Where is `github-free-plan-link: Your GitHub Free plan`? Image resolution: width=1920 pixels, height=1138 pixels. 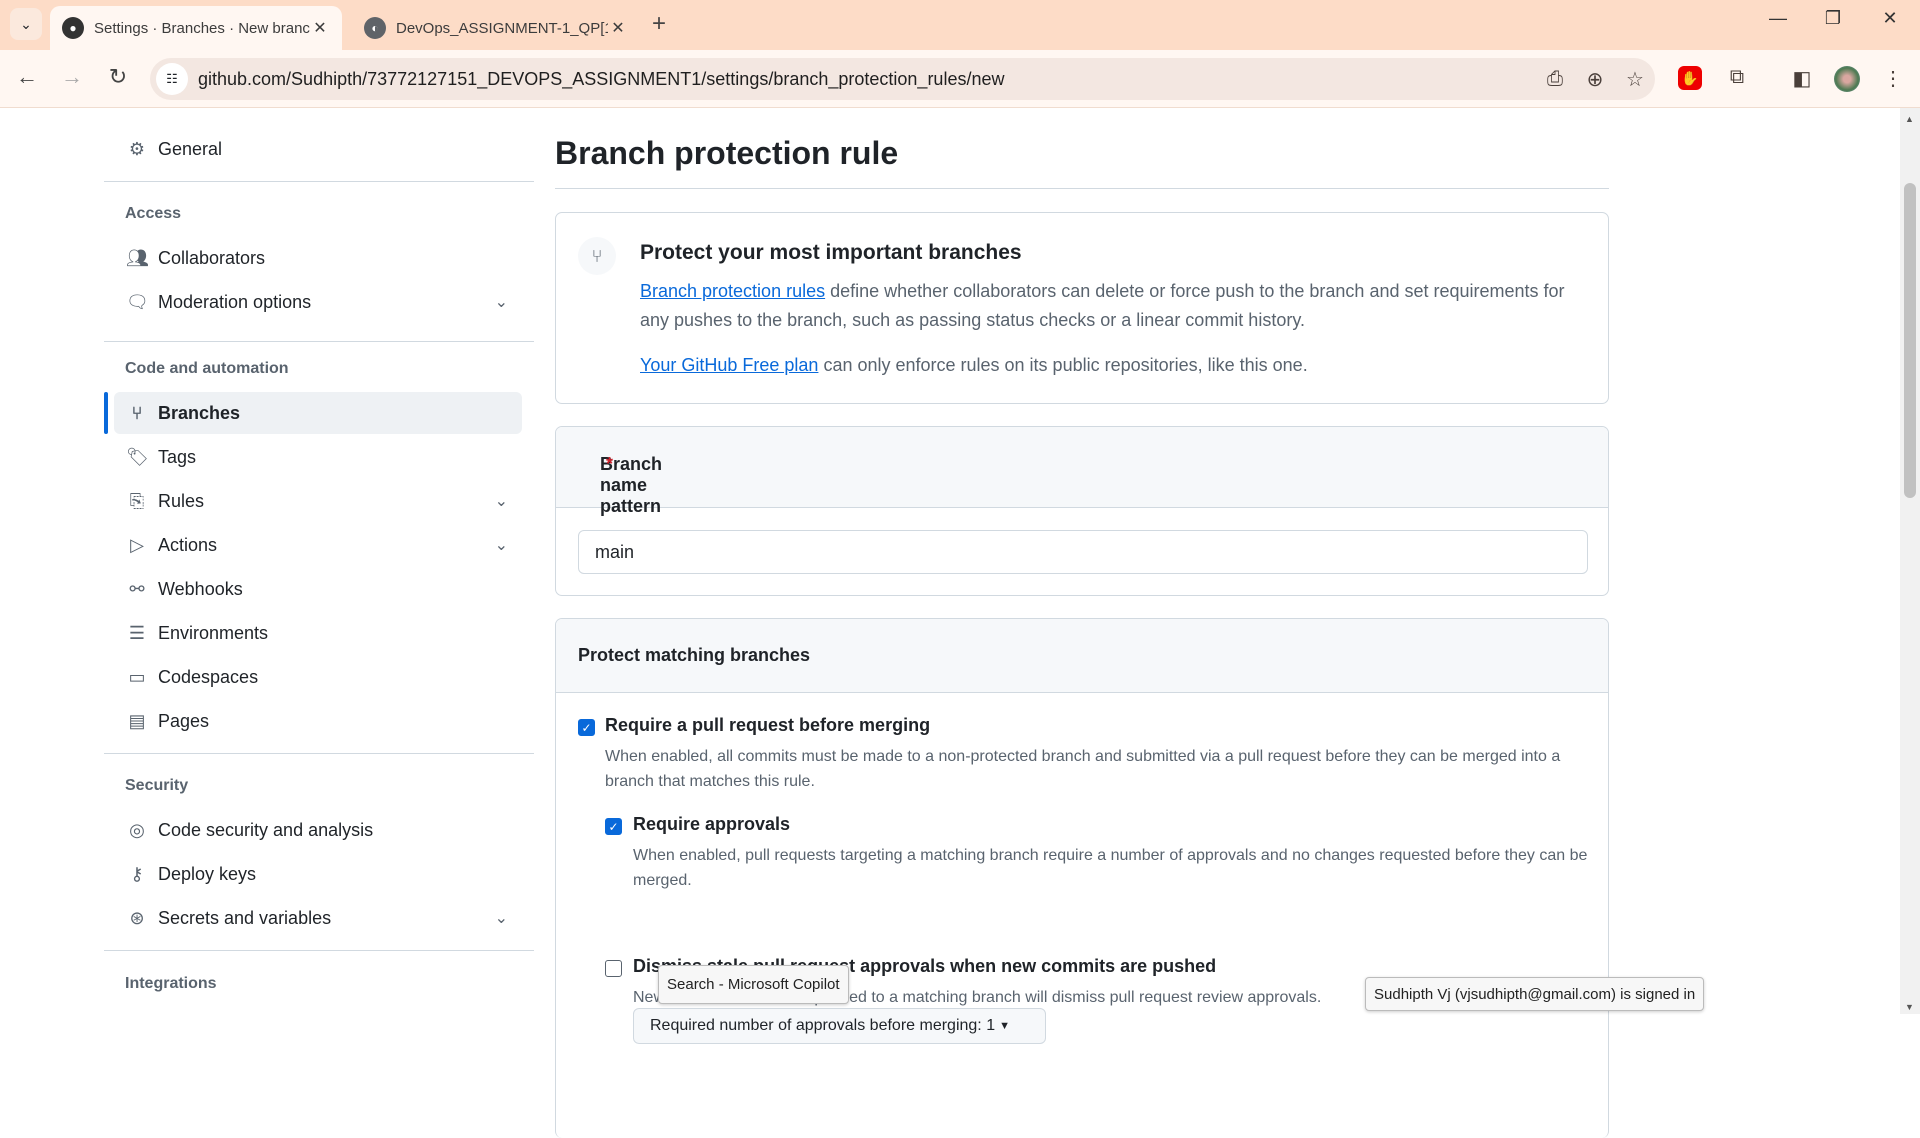 github-free-plan-link: Your GitHub Free plan is located at coordinates (729, 365).